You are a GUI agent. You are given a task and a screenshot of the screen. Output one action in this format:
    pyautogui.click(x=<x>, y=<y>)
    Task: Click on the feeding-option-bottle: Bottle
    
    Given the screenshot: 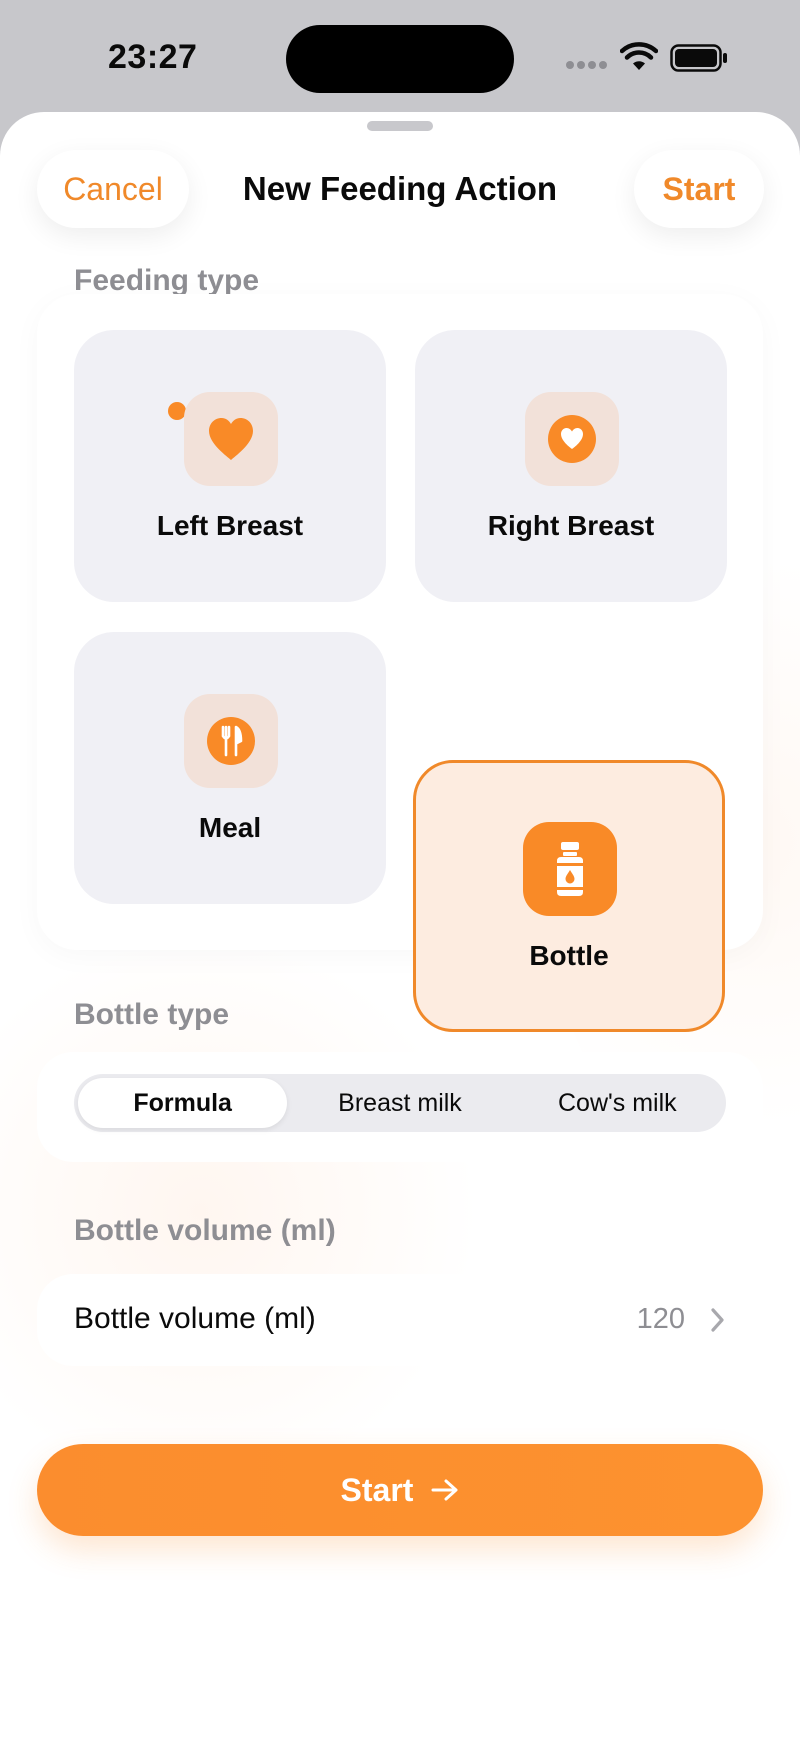 What is the action you would take?
    pyautogui.click(x=569, y=896)
    